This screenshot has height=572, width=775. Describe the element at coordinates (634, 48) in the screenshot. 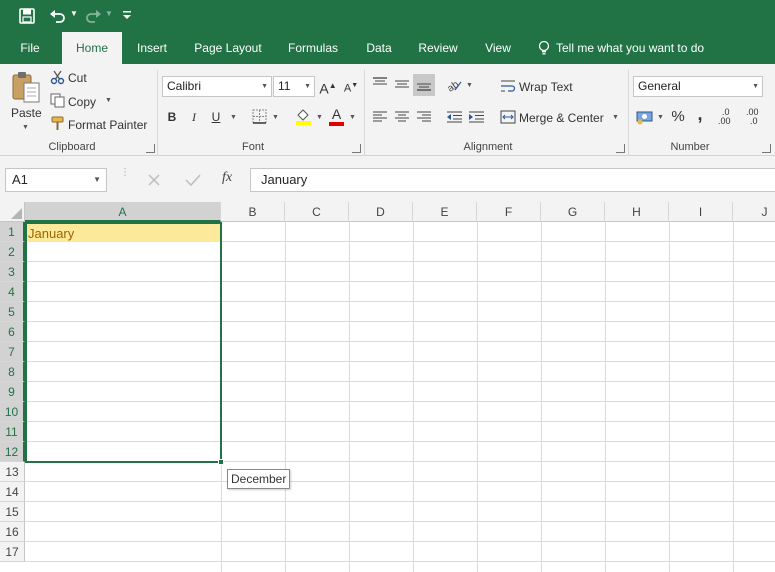

I see `tell-me-search: Tell me what you want to do` at that location.